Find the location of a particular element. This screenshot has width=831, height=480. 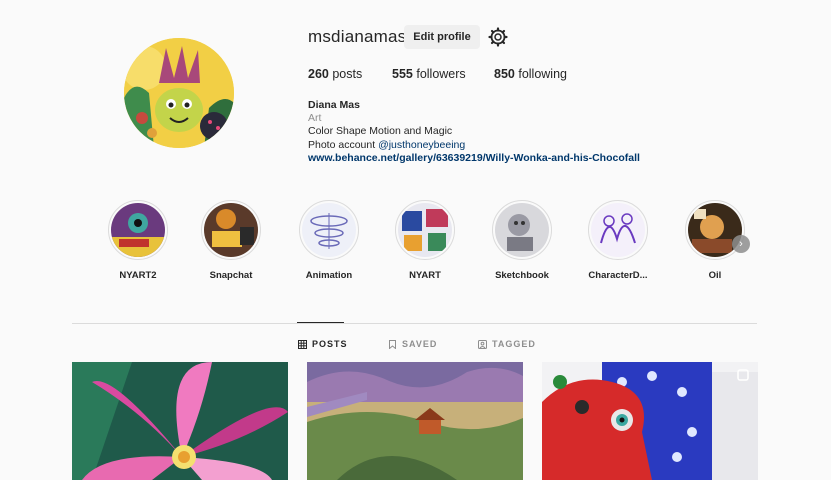

tab-saved: SAVED is located at coordinates (412, 344).